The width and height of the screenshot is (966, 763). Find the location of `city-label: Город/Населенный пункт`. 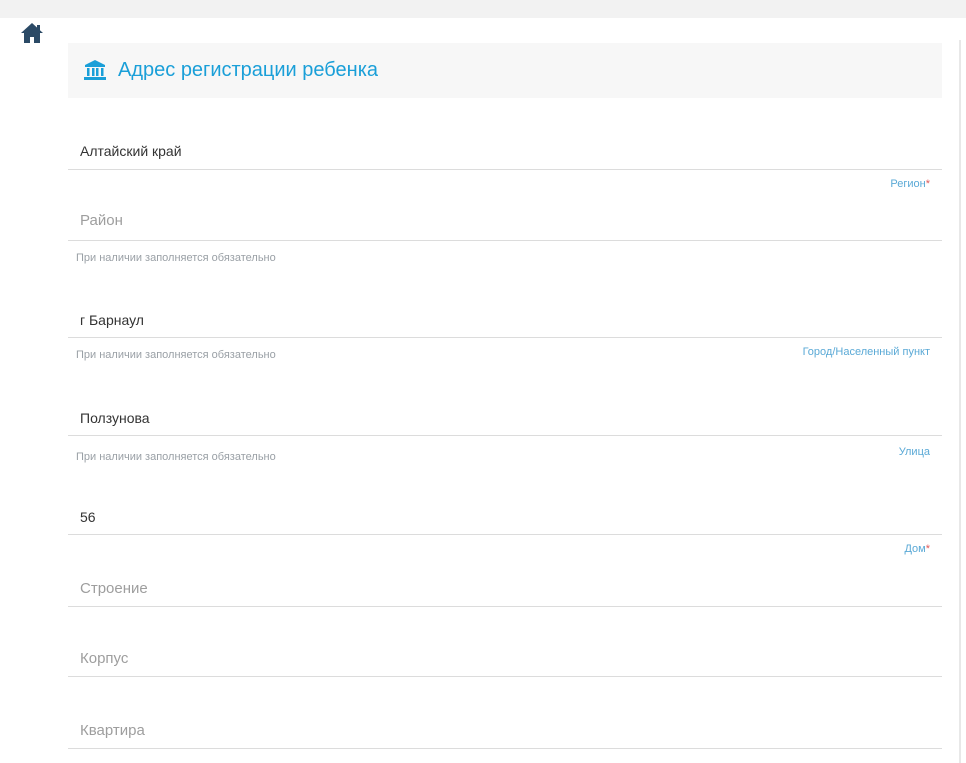

city-label: Город/Населенный пункт is located at coordinates (866, 352).